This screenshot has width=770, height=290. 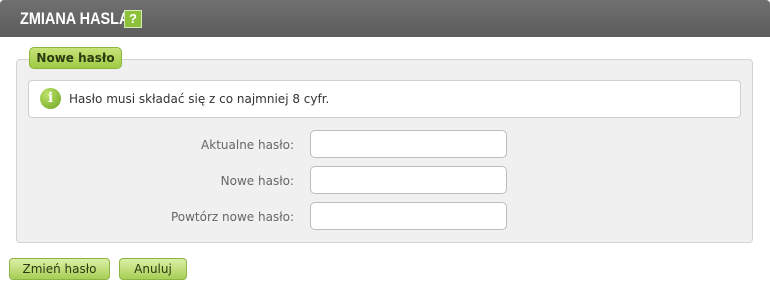 I want to click on change-password-button: Zmień hasło, so click(x=59, y=269).